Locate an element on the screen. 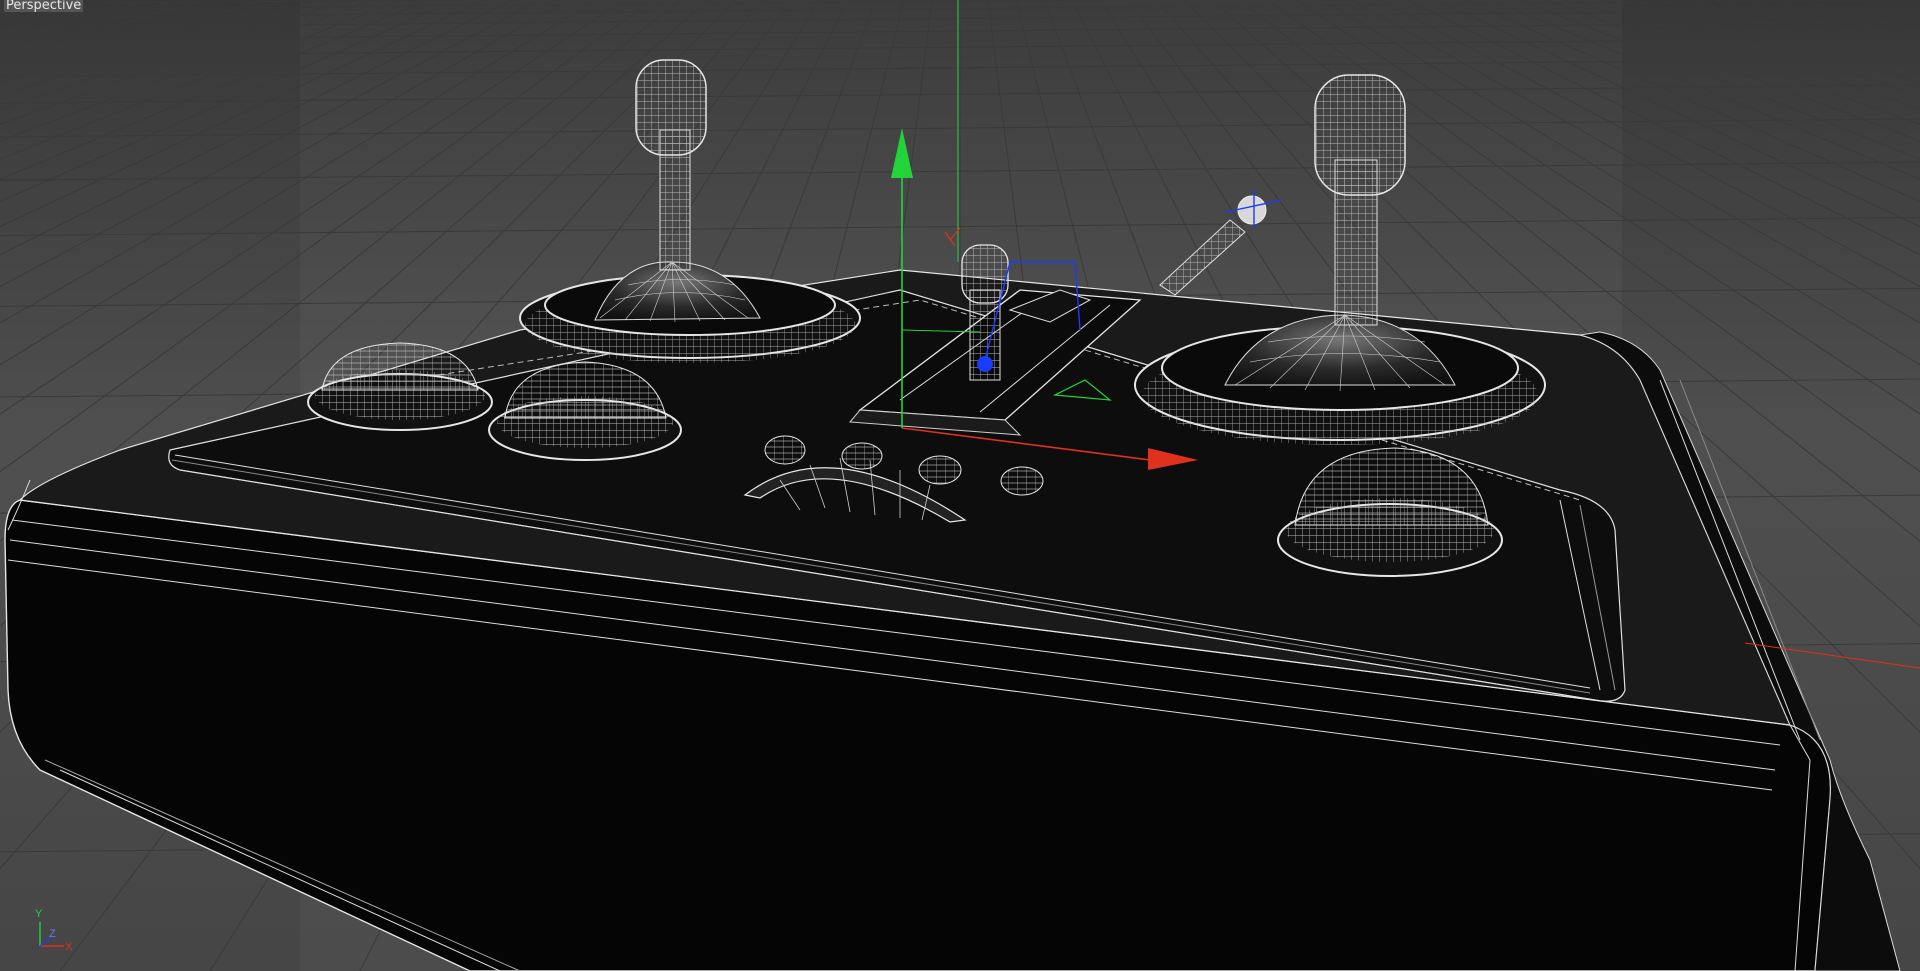 The width and height of the screenshot is (1920, 971). world-axis-icon: Y Z X is located at coordinates (54, 930).